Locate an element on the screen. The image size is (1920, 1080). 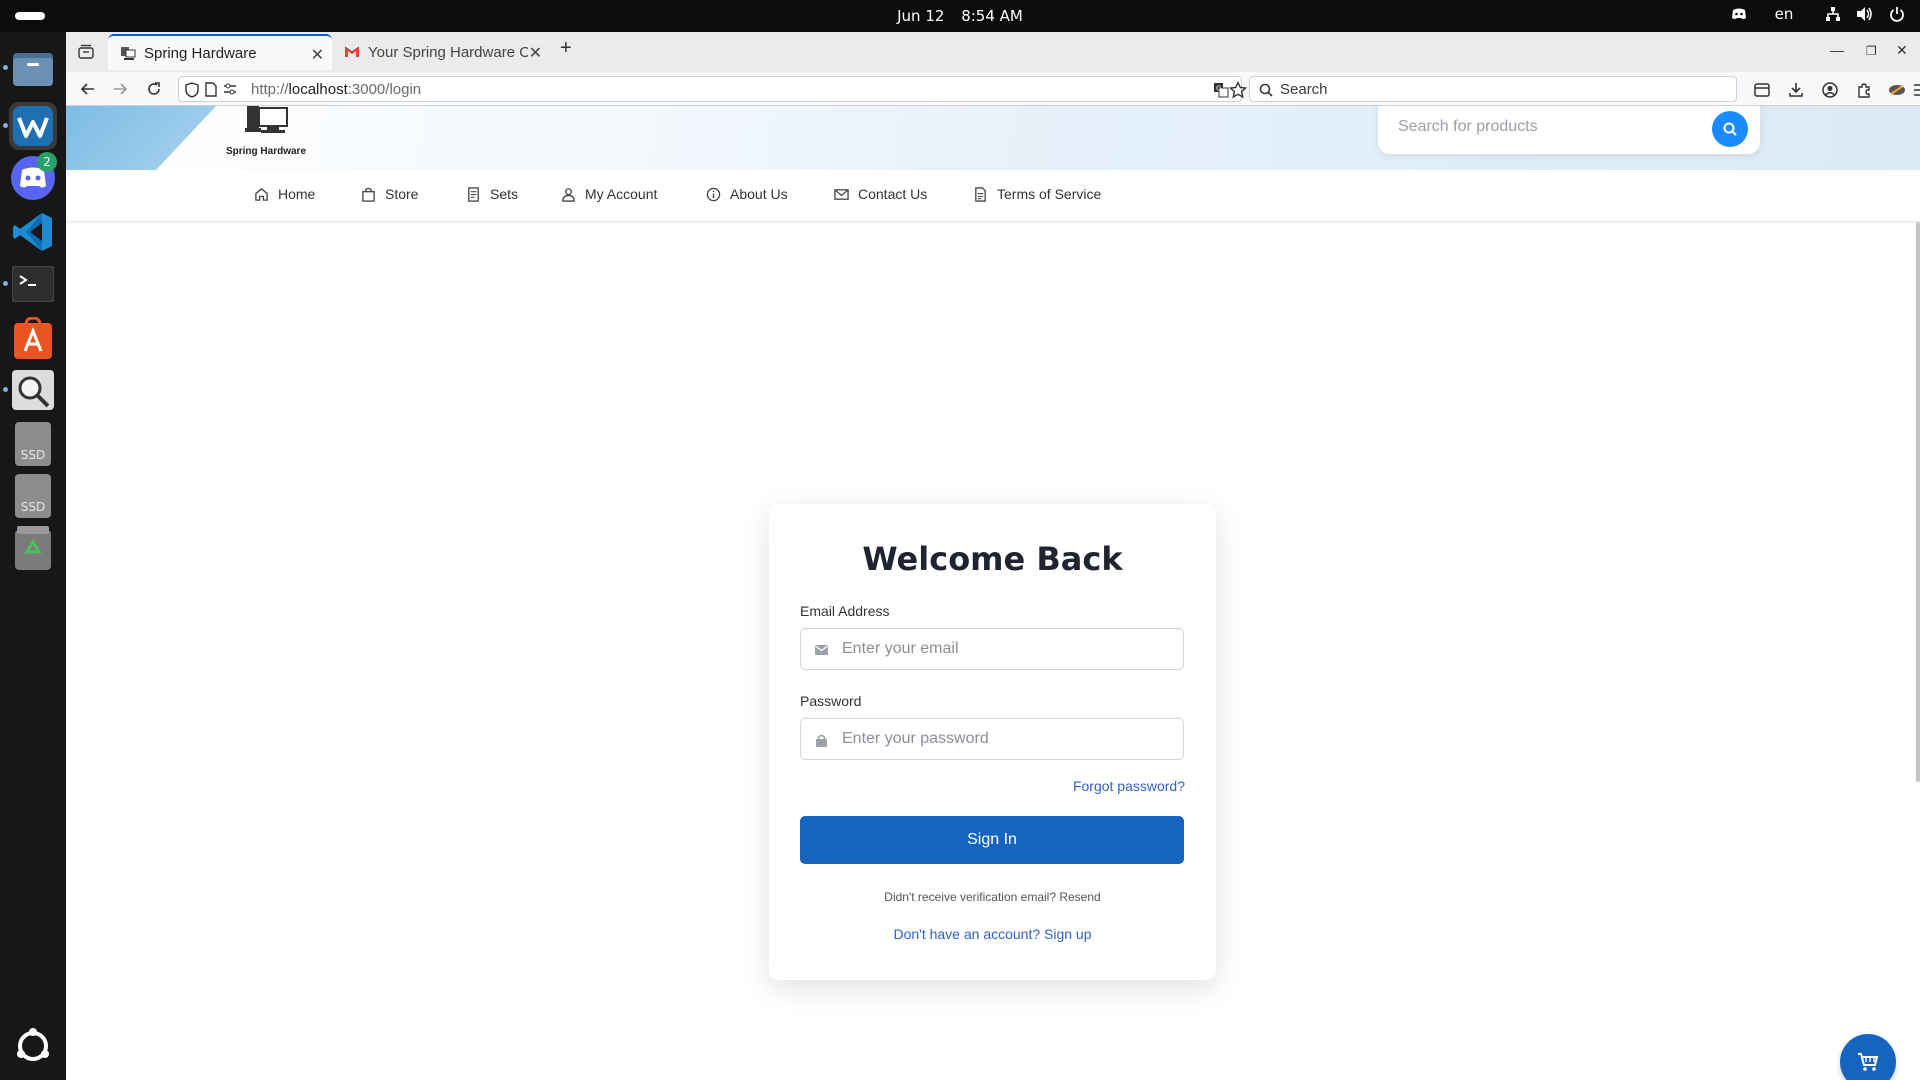
navigation-toolbar: http://localhost:3000/login G Search is located at coordinates (993, 89).